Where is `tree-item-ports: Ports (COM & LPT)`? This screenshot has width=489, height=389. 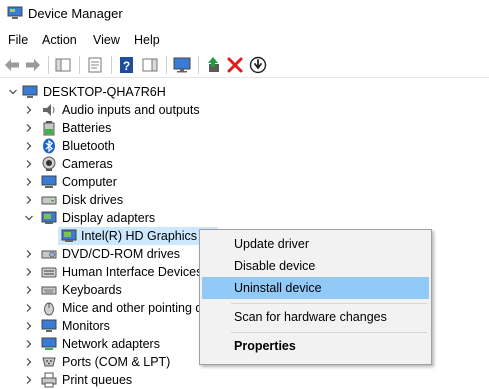
tree-item-ports: Ports (COM & LPT) is located at coordinates (100, 362).